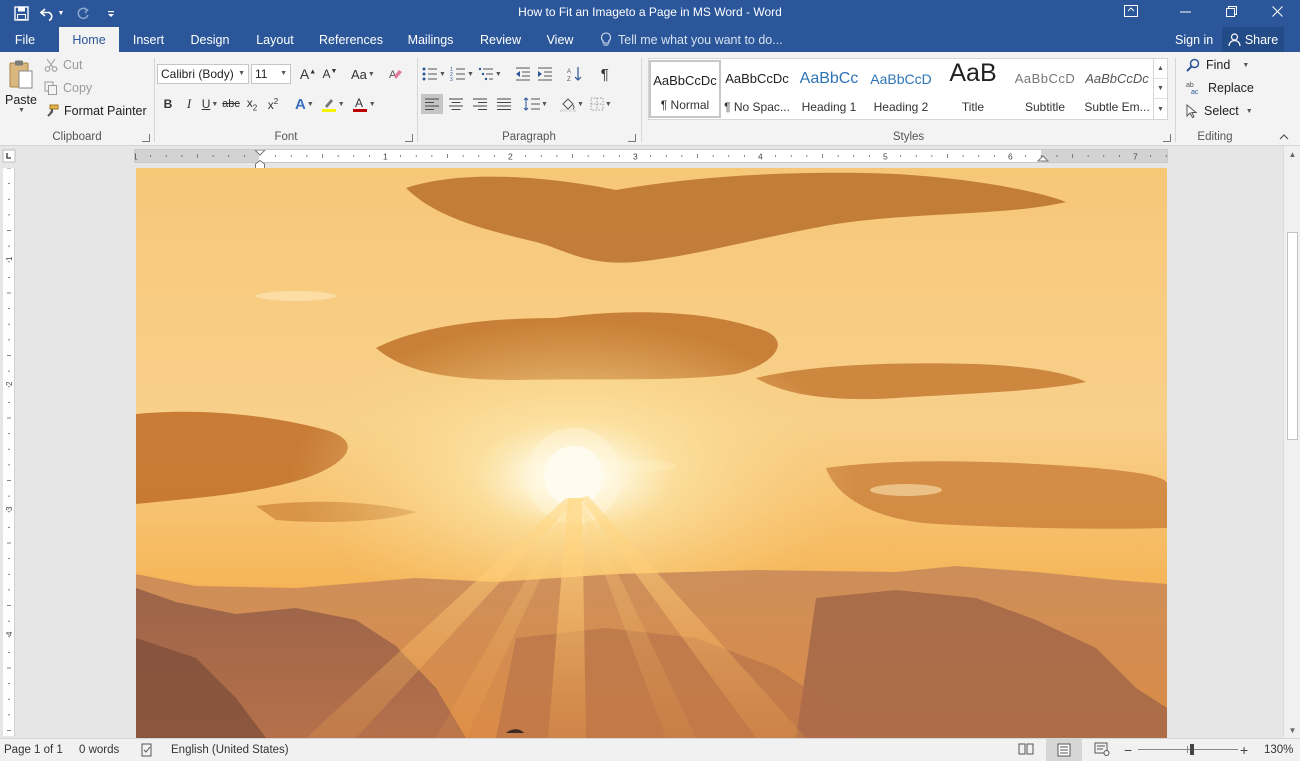 This screenshot has height=761, width=1300. What do you see at coordinates (651, 159) in the screenshot?
I see `horizontal-ruler: 1 1 2 3 4 5 6 7` at bounding box center [651, 159].